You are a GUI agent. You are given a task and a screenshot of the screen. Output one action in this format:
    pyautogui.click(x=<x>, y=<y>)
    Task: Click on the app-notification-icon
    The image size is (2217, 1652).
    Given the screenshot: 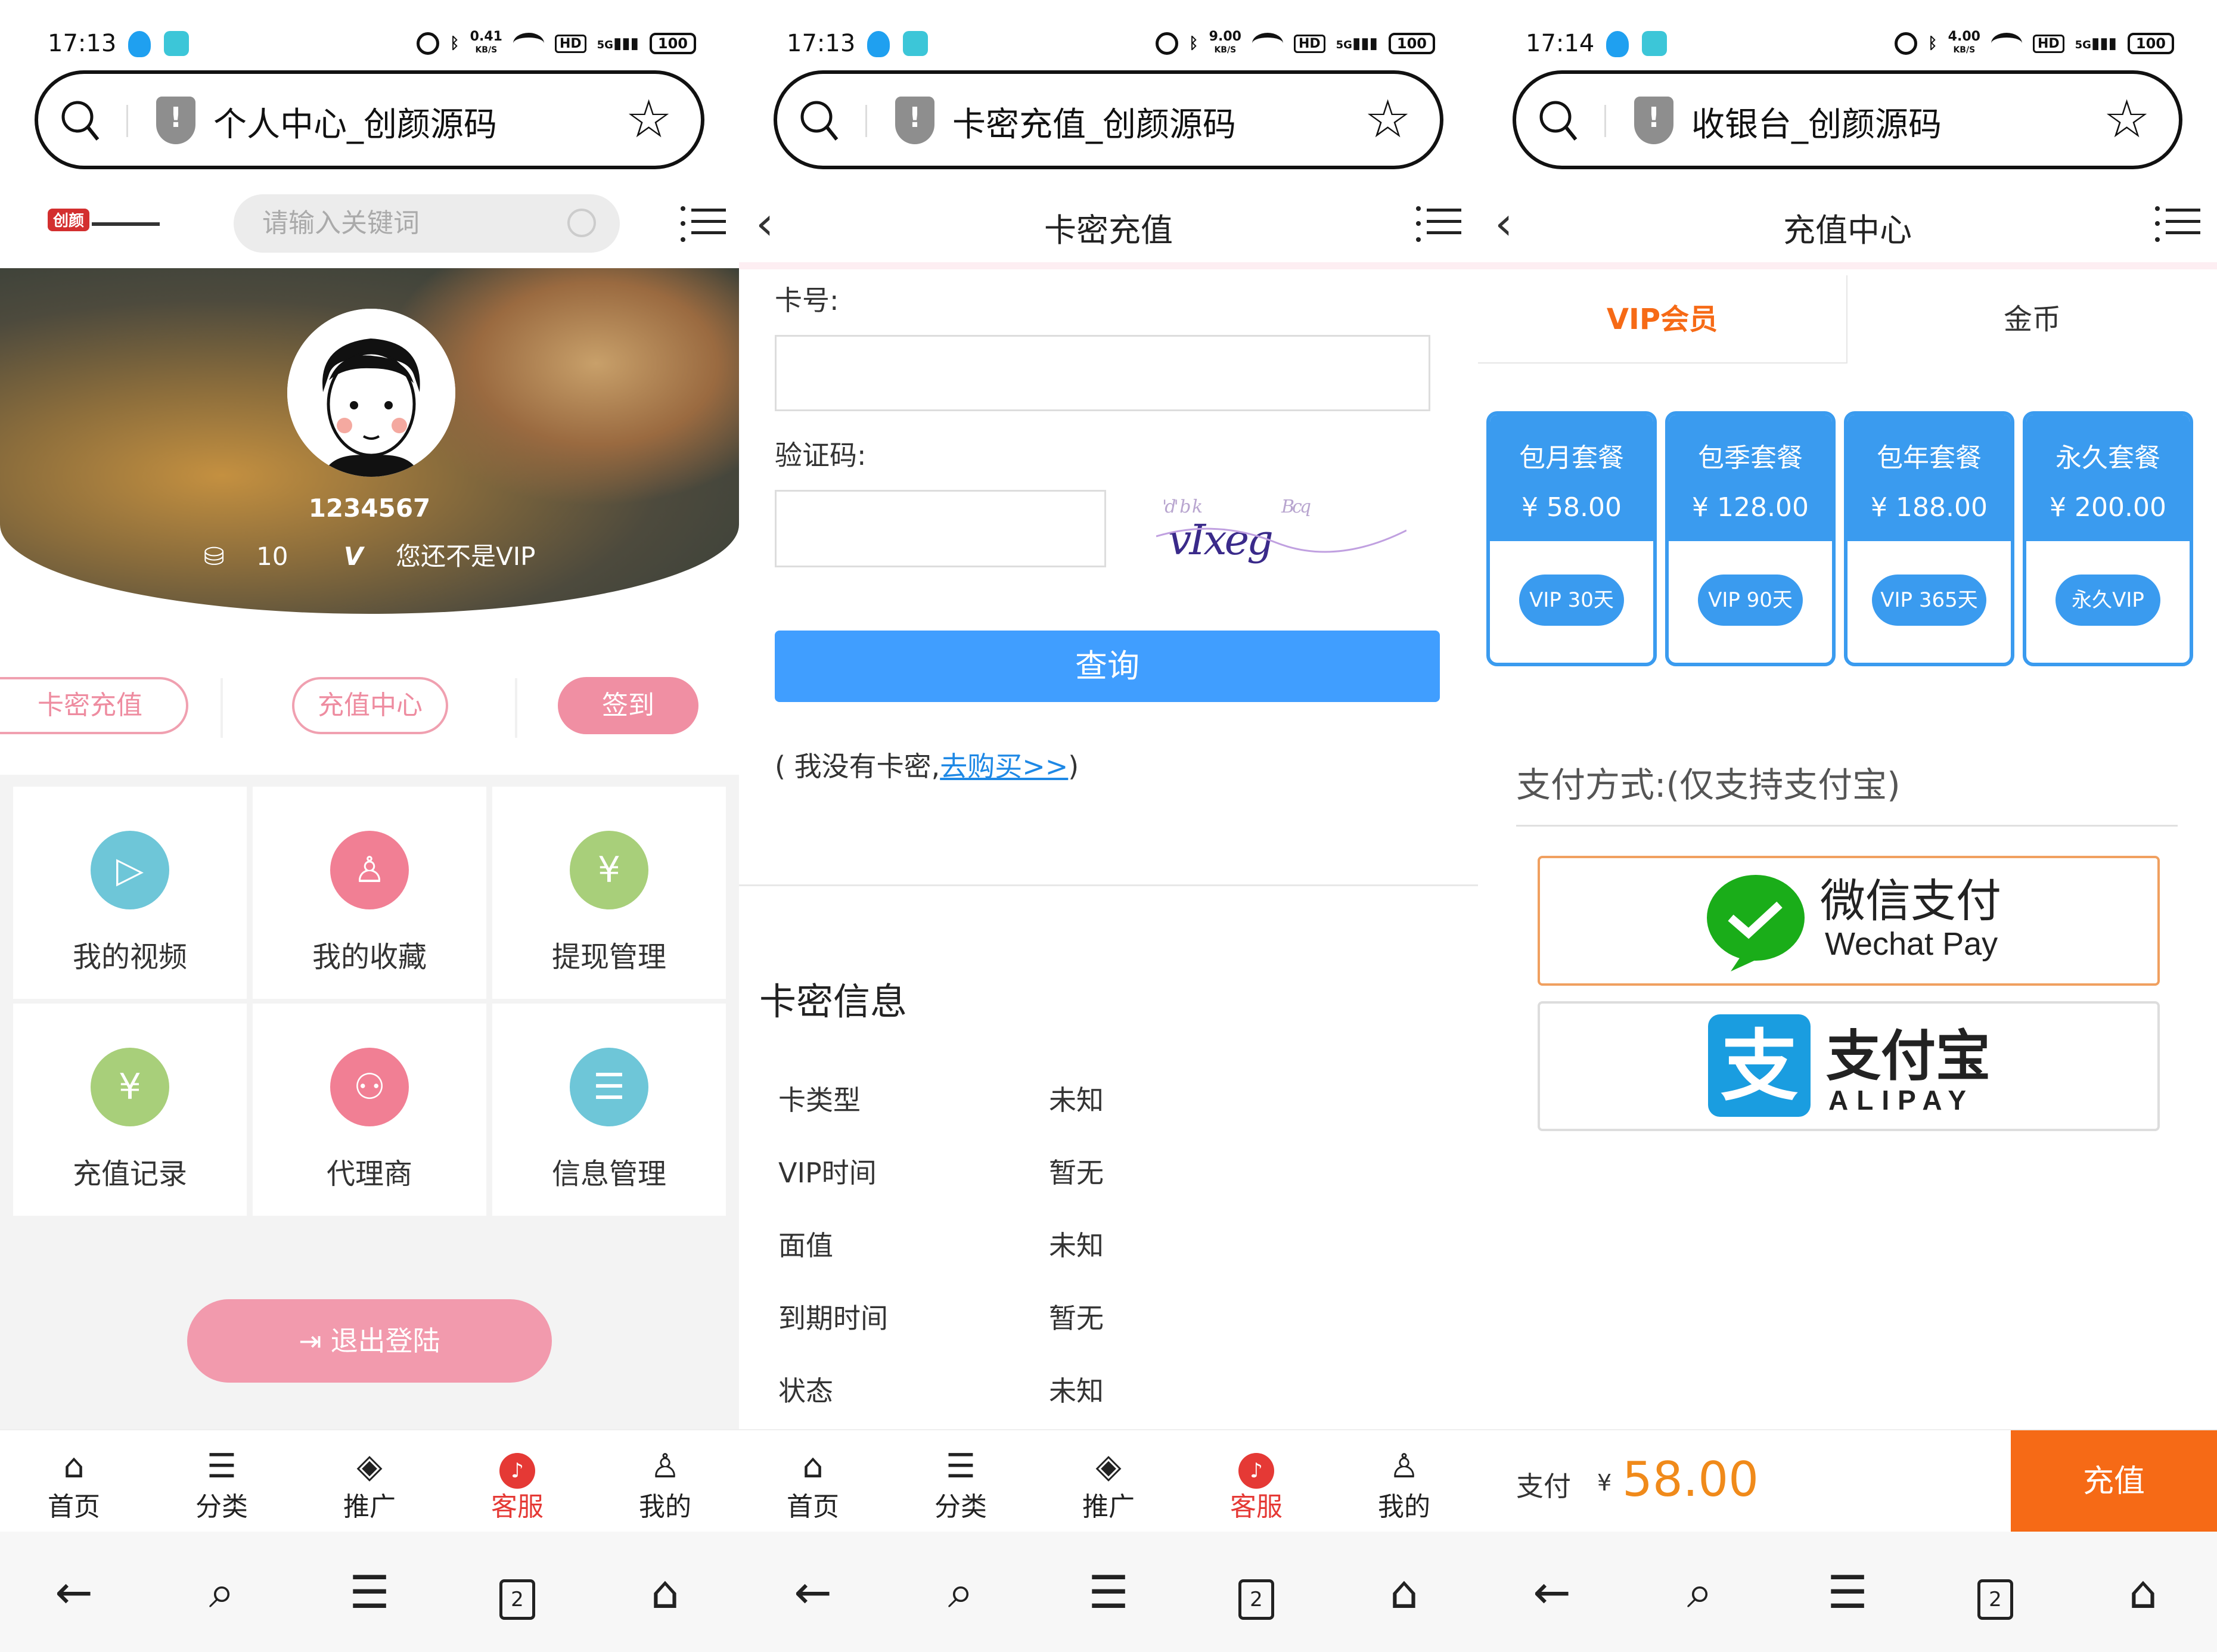 What is the action you would take?
    pyautogui.click(x=176, y=43)
    